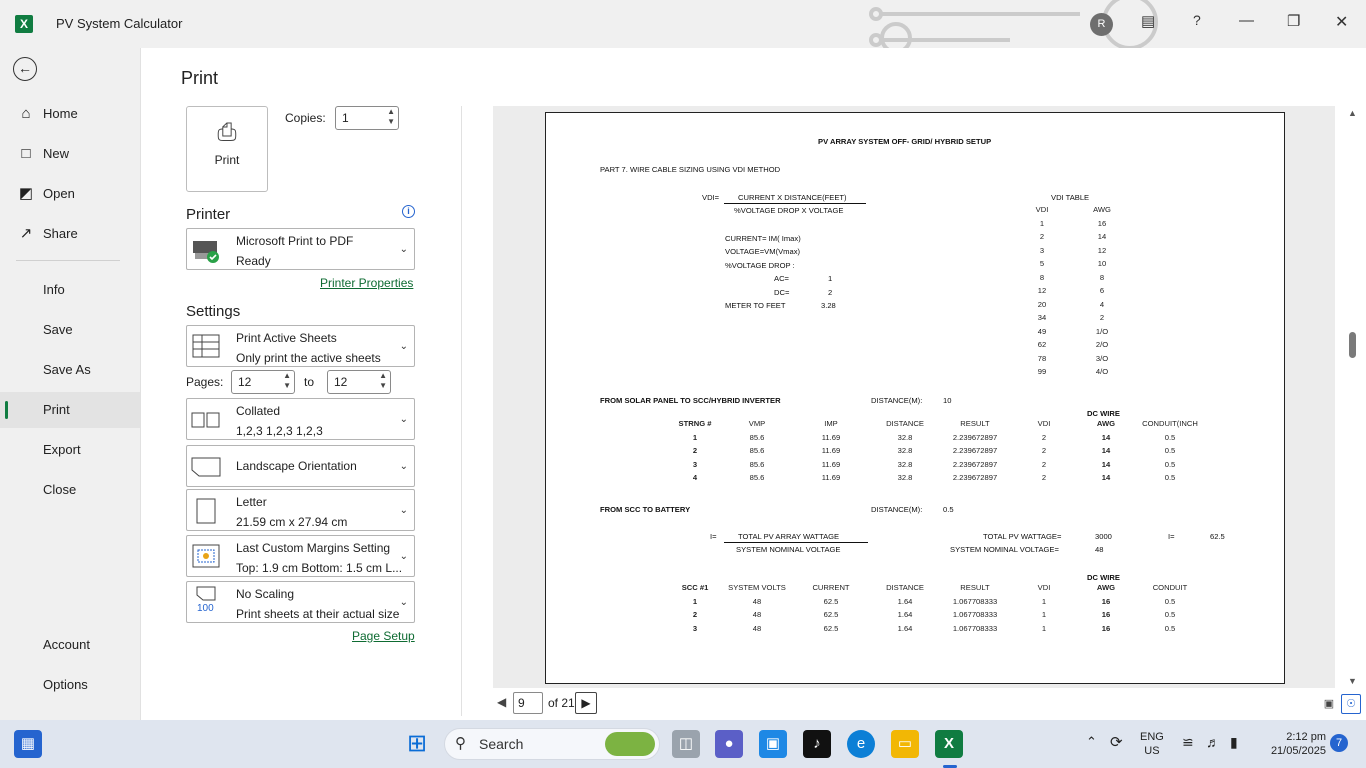 This screenshot has width=1366, height=768. Describe the element at coordinates (263, 382) in the screenshot. I see `pages-from-stepper: 12 ▲ ▼` at that location.